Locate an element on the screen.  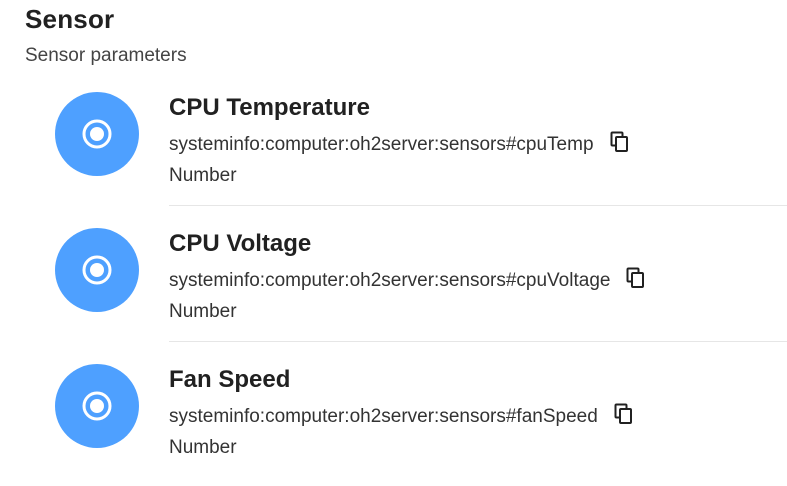
channel-label: CPU Voltage is located at coordinates (240, 243).